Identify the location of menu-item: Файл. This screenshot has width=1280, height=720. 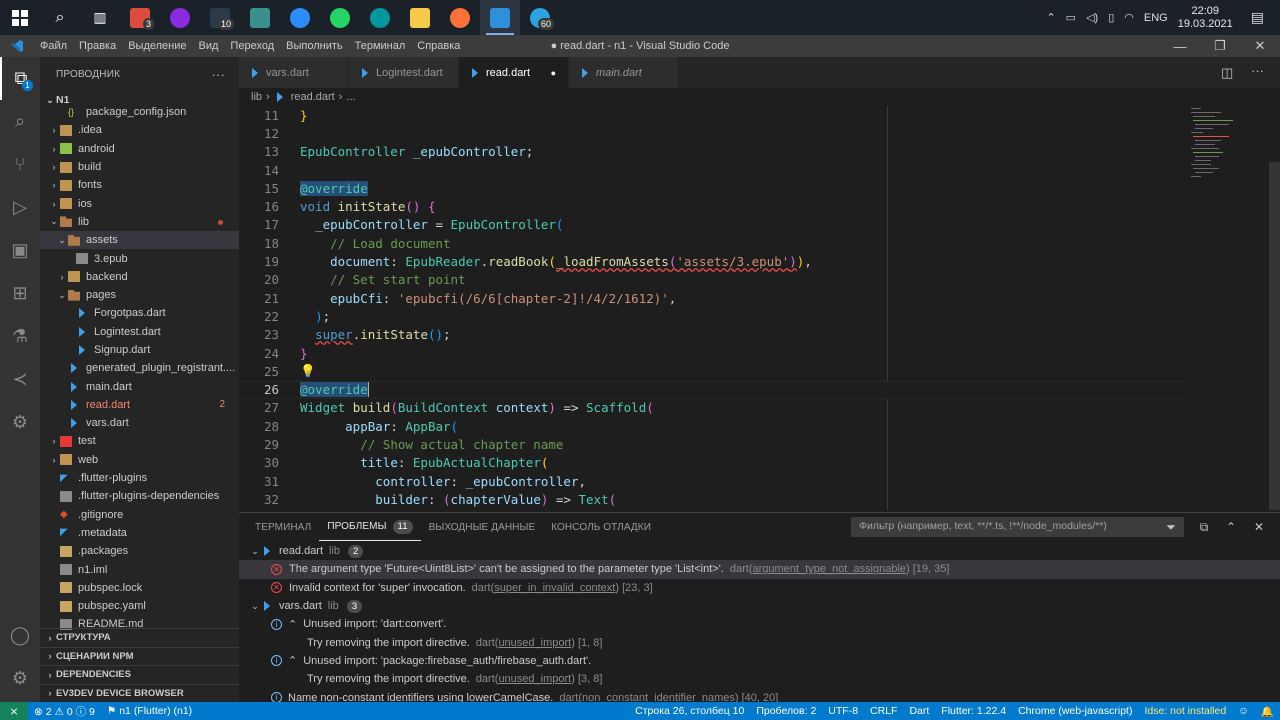
(53, 46).